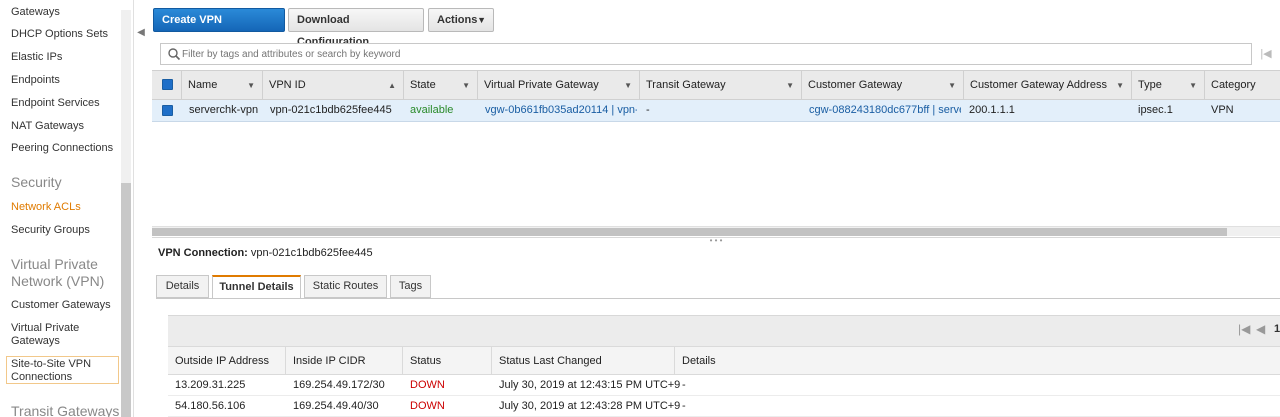 This screenshot has width=1280, height=417. I want to click on column-label: VPN ID, so click(287, 85).